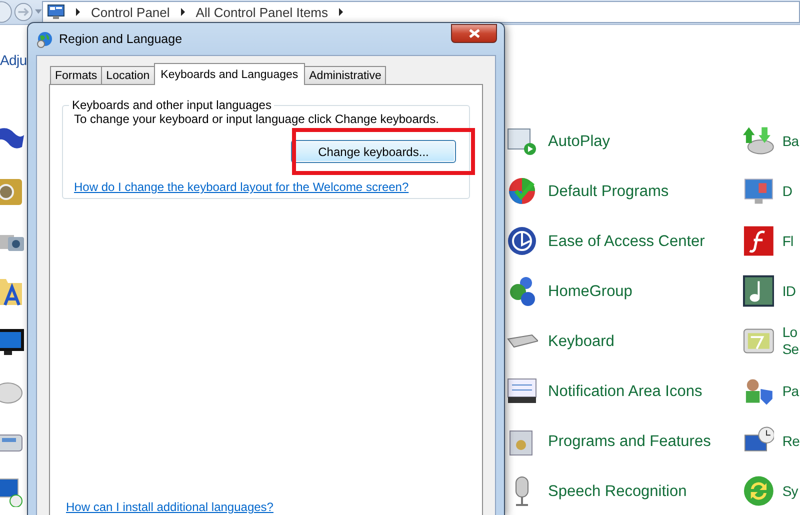  I want to click on instruction-text: To change your keyboard or input language click Change keyboards., so click(257, 119).